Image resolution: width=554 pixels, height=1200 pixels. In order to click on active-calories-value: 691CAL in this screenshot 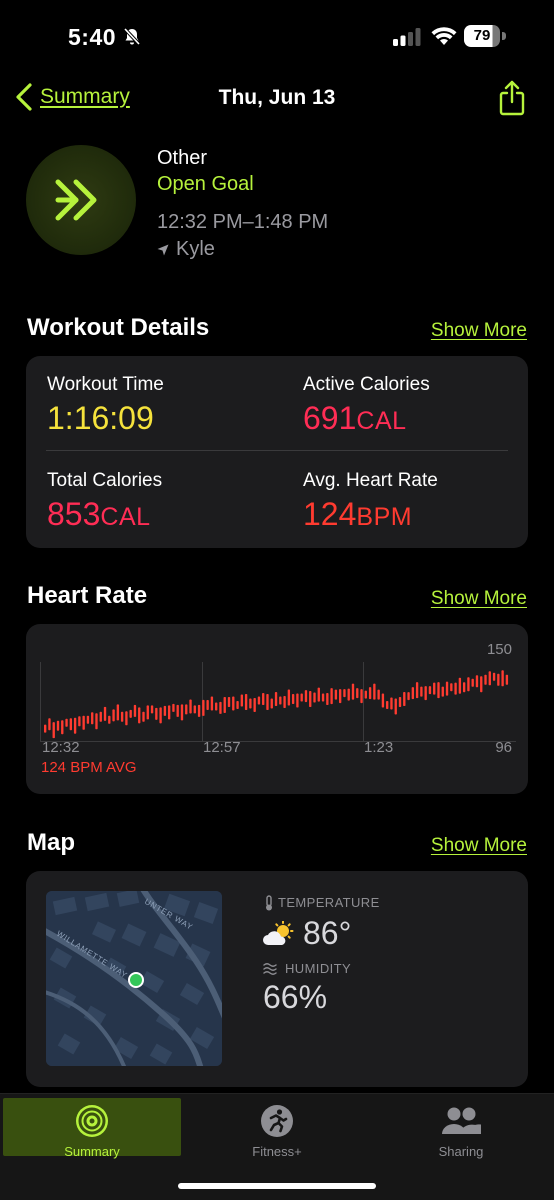, I will do `click(355, 418)`.